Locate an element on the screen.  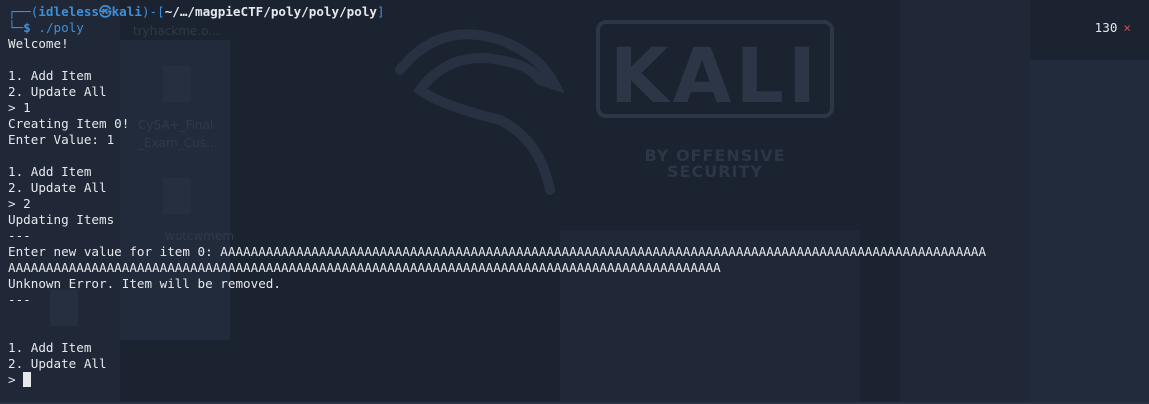
error-x-icon: × is located at coordinates (1127, 27).